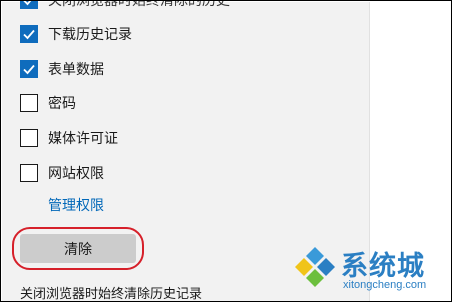 This screenshot has height=304, width=454. Describe the element at coordinates (76, 69) in the screenshot. I see `checkbox-label-form-data: 表单数据` at that location.